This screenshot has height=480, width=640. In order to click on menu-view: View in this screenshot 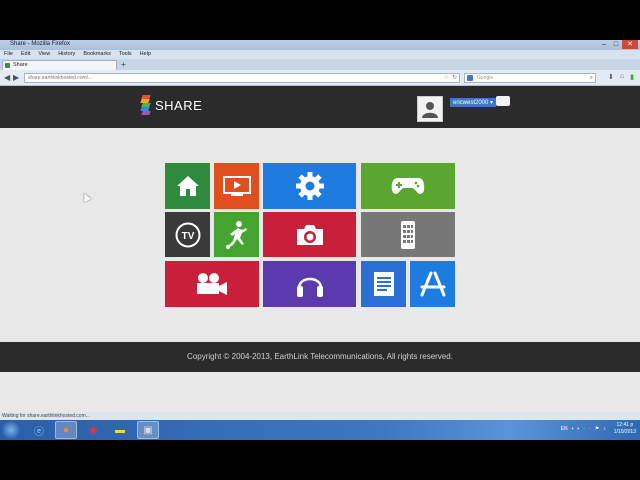, I will do `click(44, 54)`.